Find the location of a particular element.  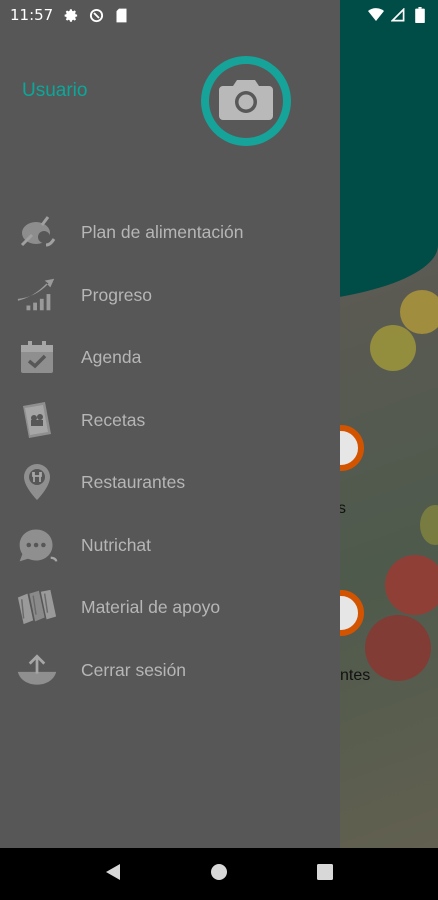

menu-label: Plan de alimentación is located at coordinates (162, 231).